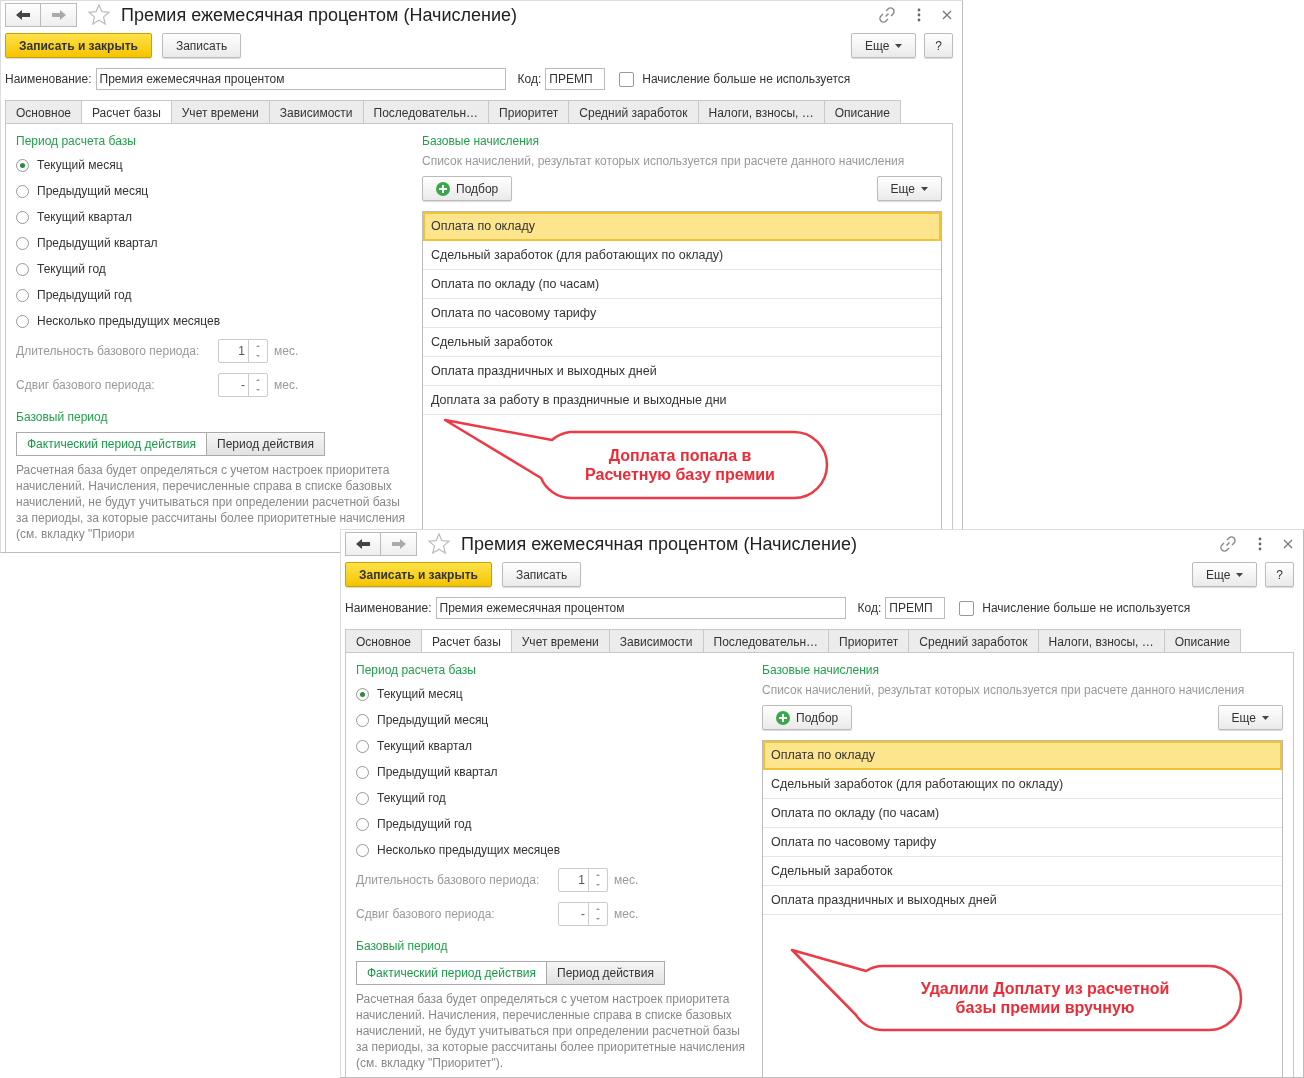 The height and width of the screenshot is (1078, 1304). What do you see at coordinates (402, 947) in the screenshot?
I see `section-heading: Базовый период` at bounding box center [402, 947].